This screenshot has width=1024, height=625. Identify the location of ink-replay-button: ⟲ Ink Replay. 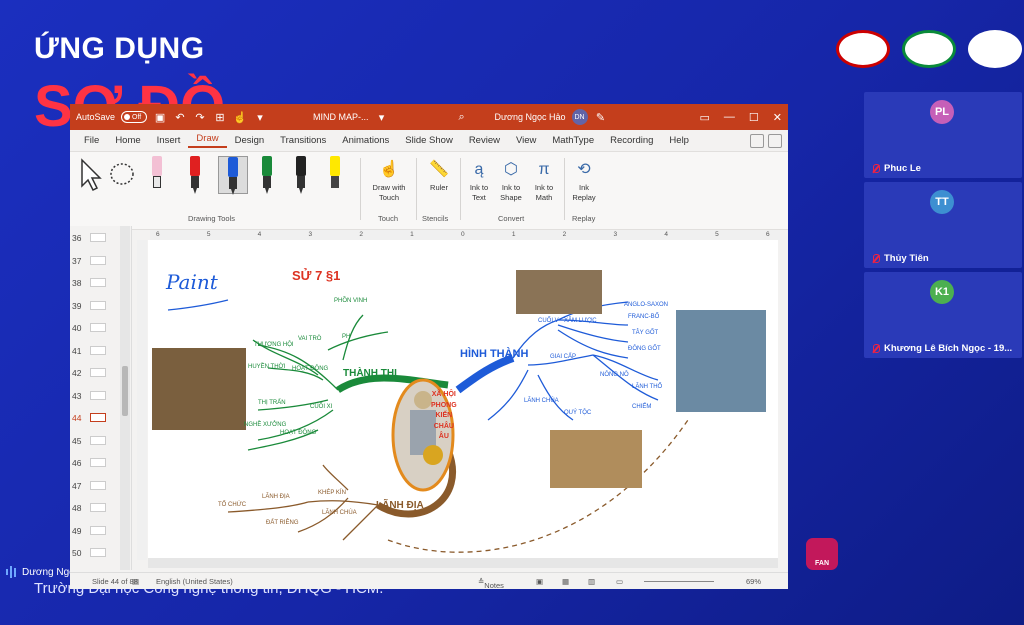
(584, 181).